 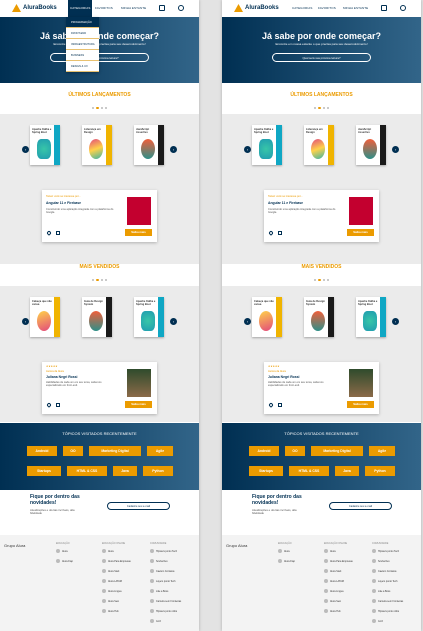 What do you see at coordinates (82, 55) in the screenshot?
I see `dropdown-item: BUSINESS` at bounding box center [82, 55].